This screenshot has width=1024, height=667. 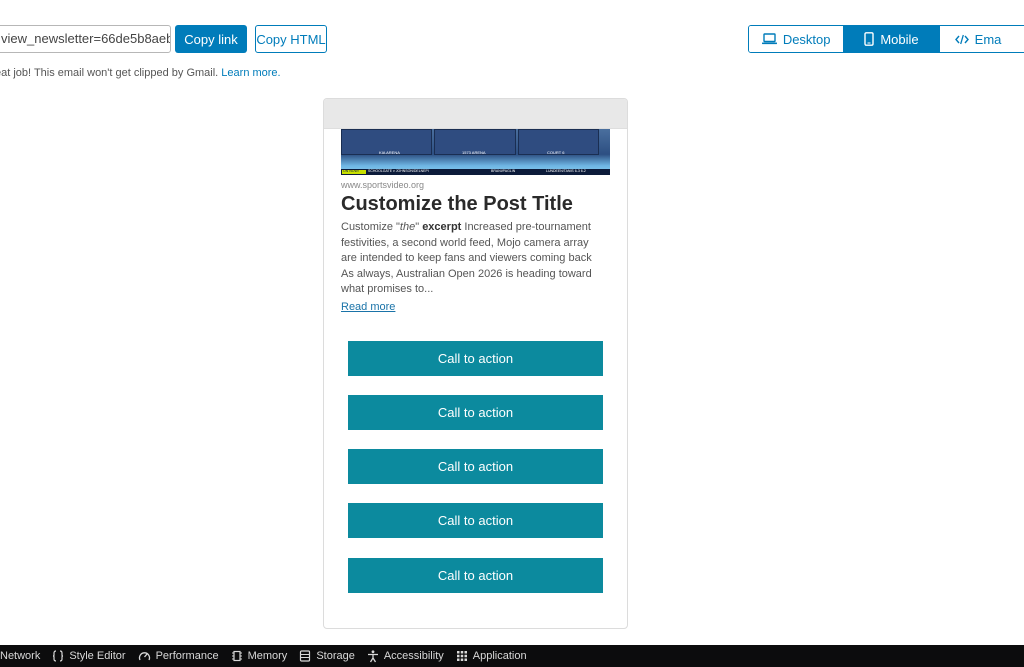 I want to click on mobile-view-button: Mobile, so click(x=892, y=39).